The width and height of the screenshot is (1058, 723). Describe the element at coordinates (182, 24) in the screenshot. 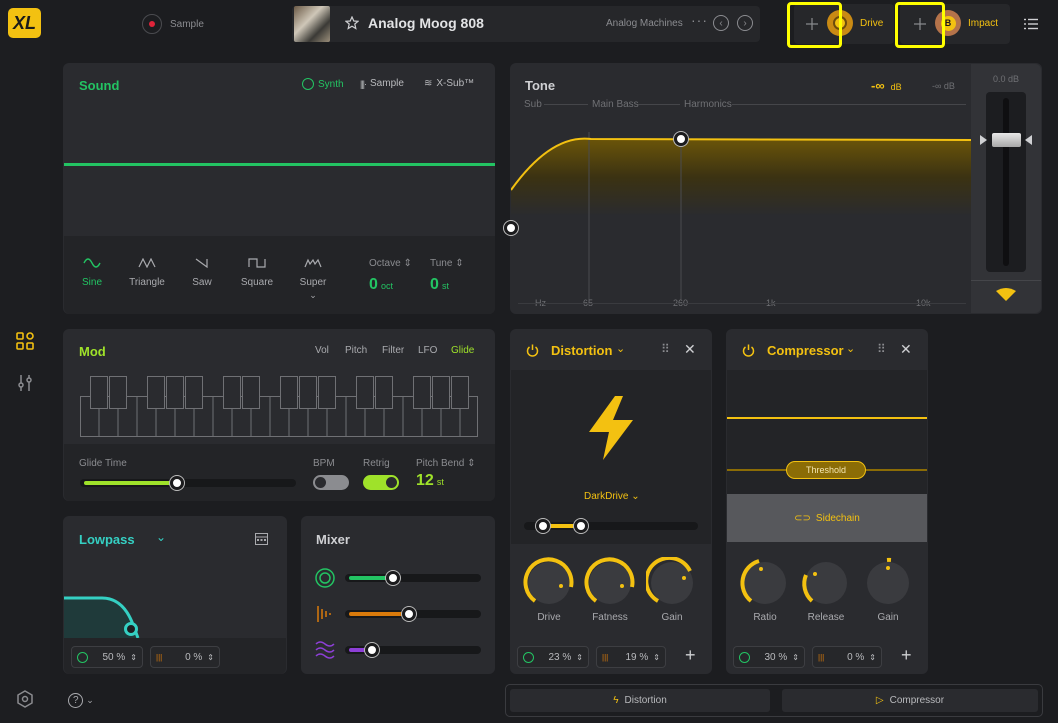

I see `record-sample-button: Sample` at that location.